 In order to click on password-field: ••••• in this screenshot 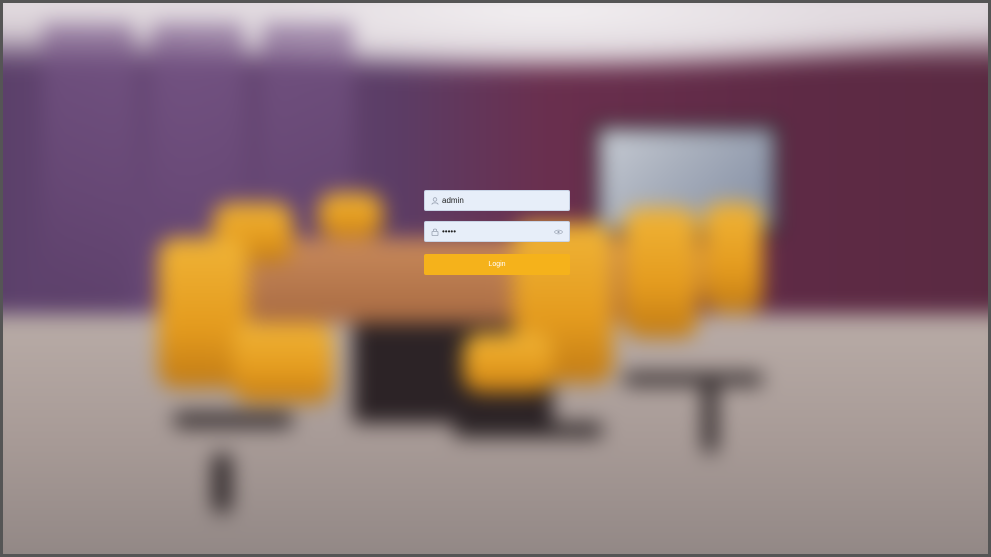, I will do `click(497, 231)`.